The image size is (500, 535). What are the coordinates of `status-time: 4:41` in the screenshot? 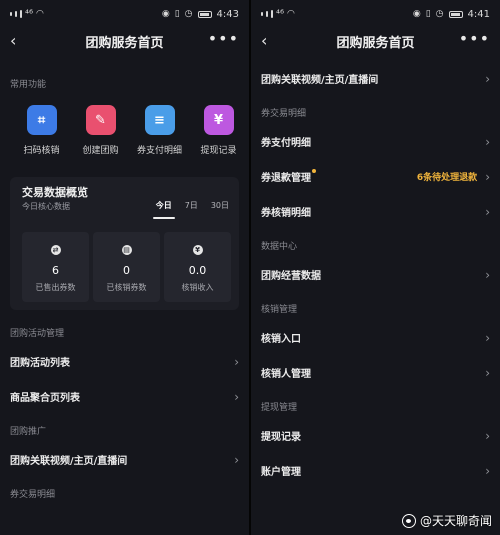 It's located at (478, 14).